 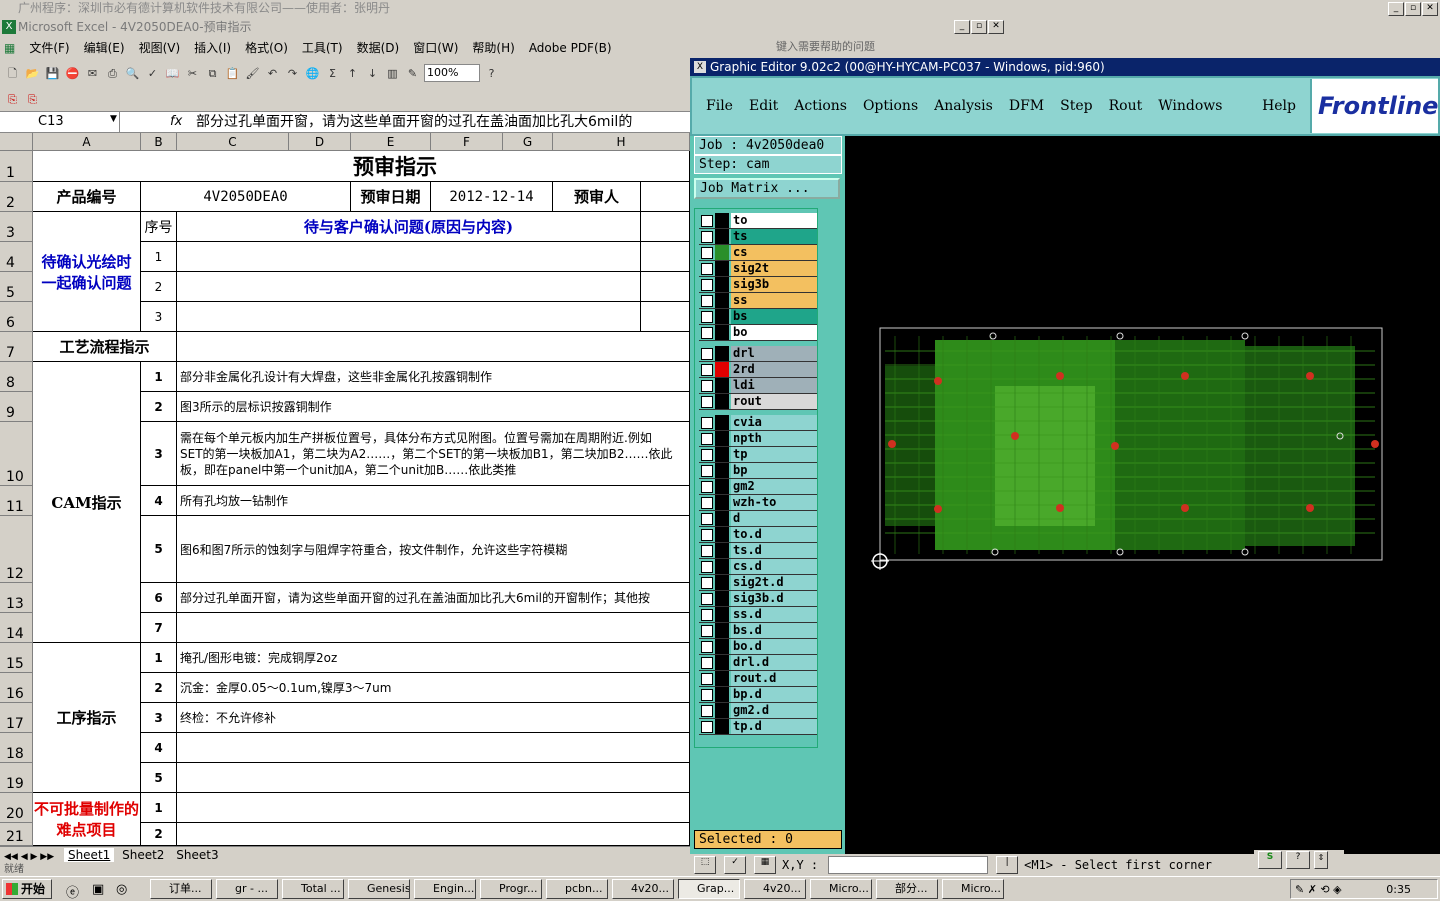 I want to click on confirm-num: 1, so click(x=159, y=257).